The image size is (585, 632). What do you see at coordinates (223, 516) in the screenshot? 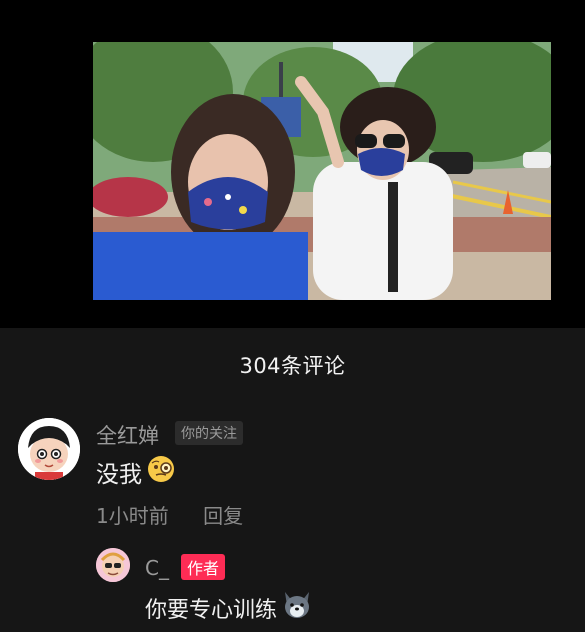
I see `reply-button: 回复` at bounding box center [223, 516].